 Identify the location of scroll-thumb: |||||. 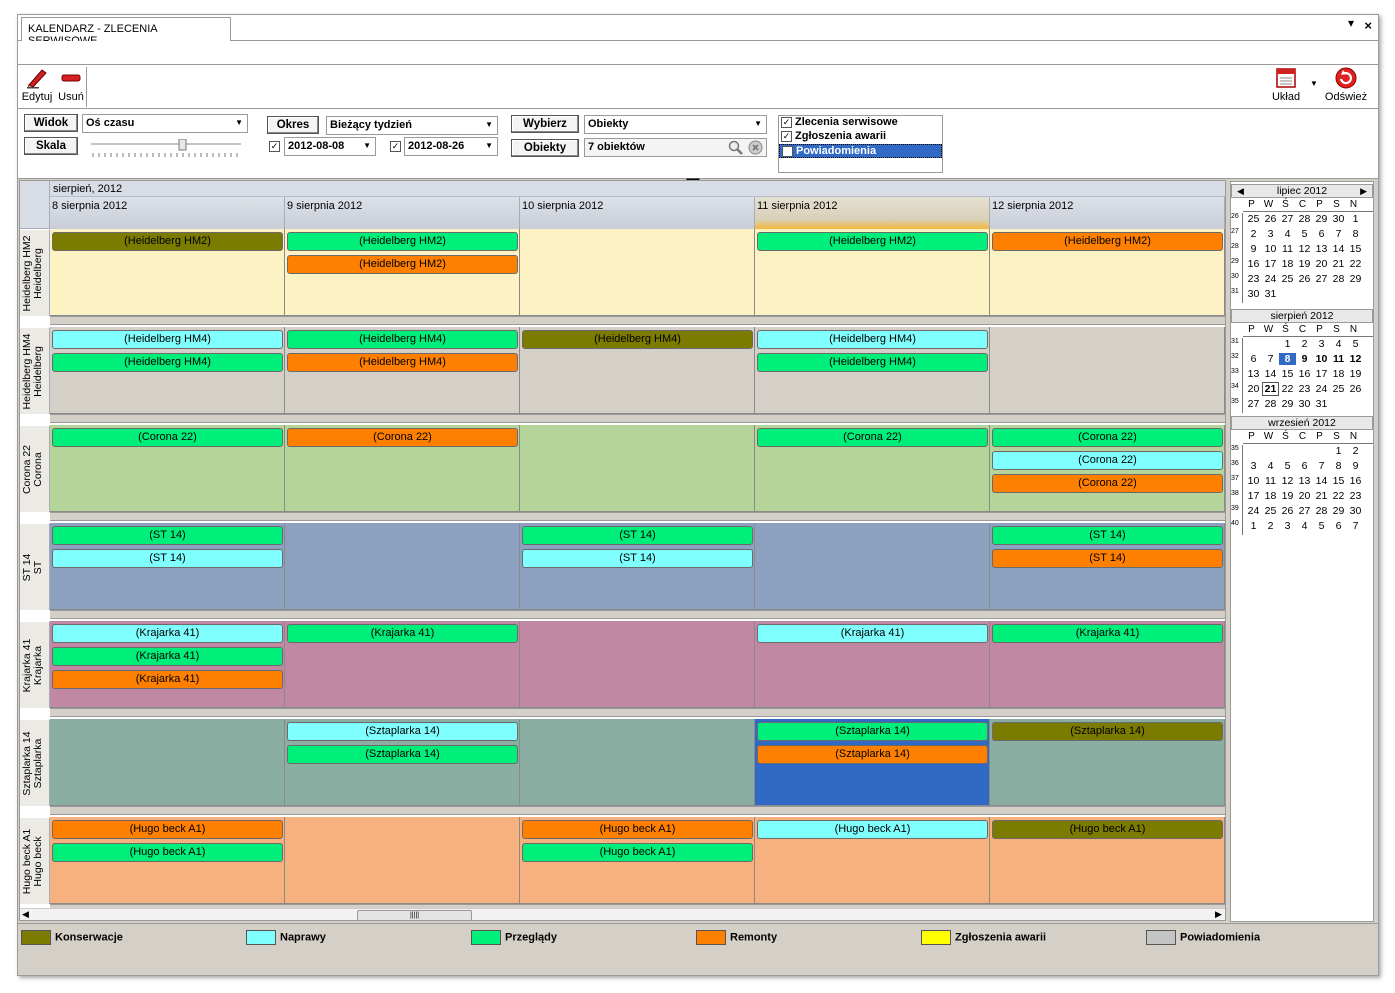
(414, 915).